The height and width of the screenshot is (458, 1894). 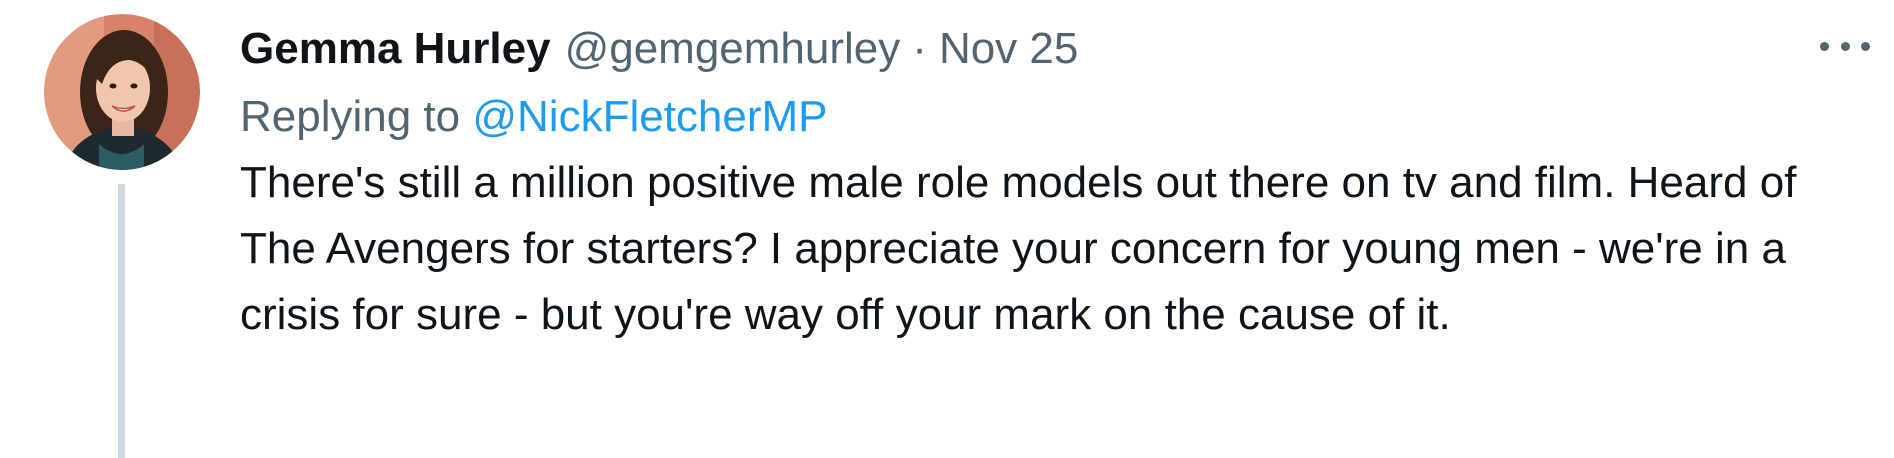 I want to click on replying-to-line: Replying to @NickFletcherMP, so click(x=1050, y=117).